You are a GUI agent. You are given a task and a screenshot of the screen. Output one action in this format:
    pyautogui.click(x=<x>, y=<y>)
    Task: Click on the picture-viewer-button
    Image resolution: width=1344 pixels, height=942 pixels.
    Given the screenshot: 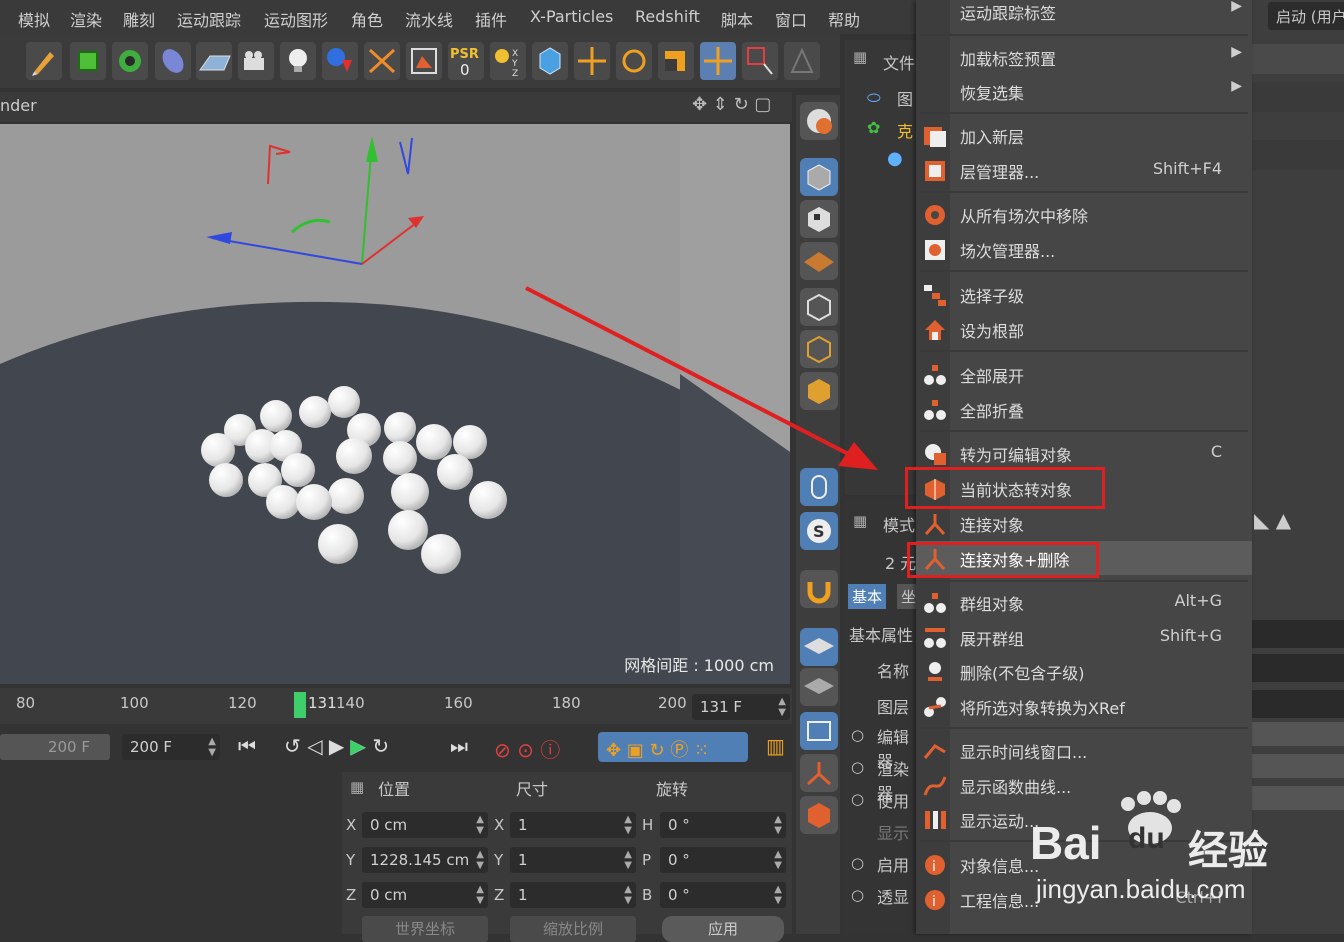 What is the action you would take?
    pyautogui.click(x=424, y=61)
    